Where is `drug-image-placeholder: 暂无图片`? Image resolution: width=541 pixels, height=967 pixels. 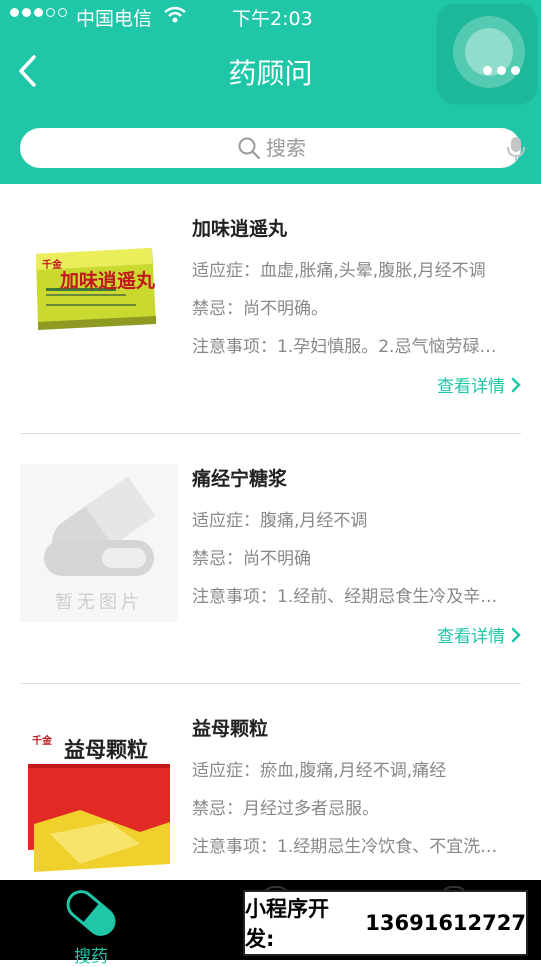
drug-image-placeholder: 暂无图片 is located at coordinates (99, 543).